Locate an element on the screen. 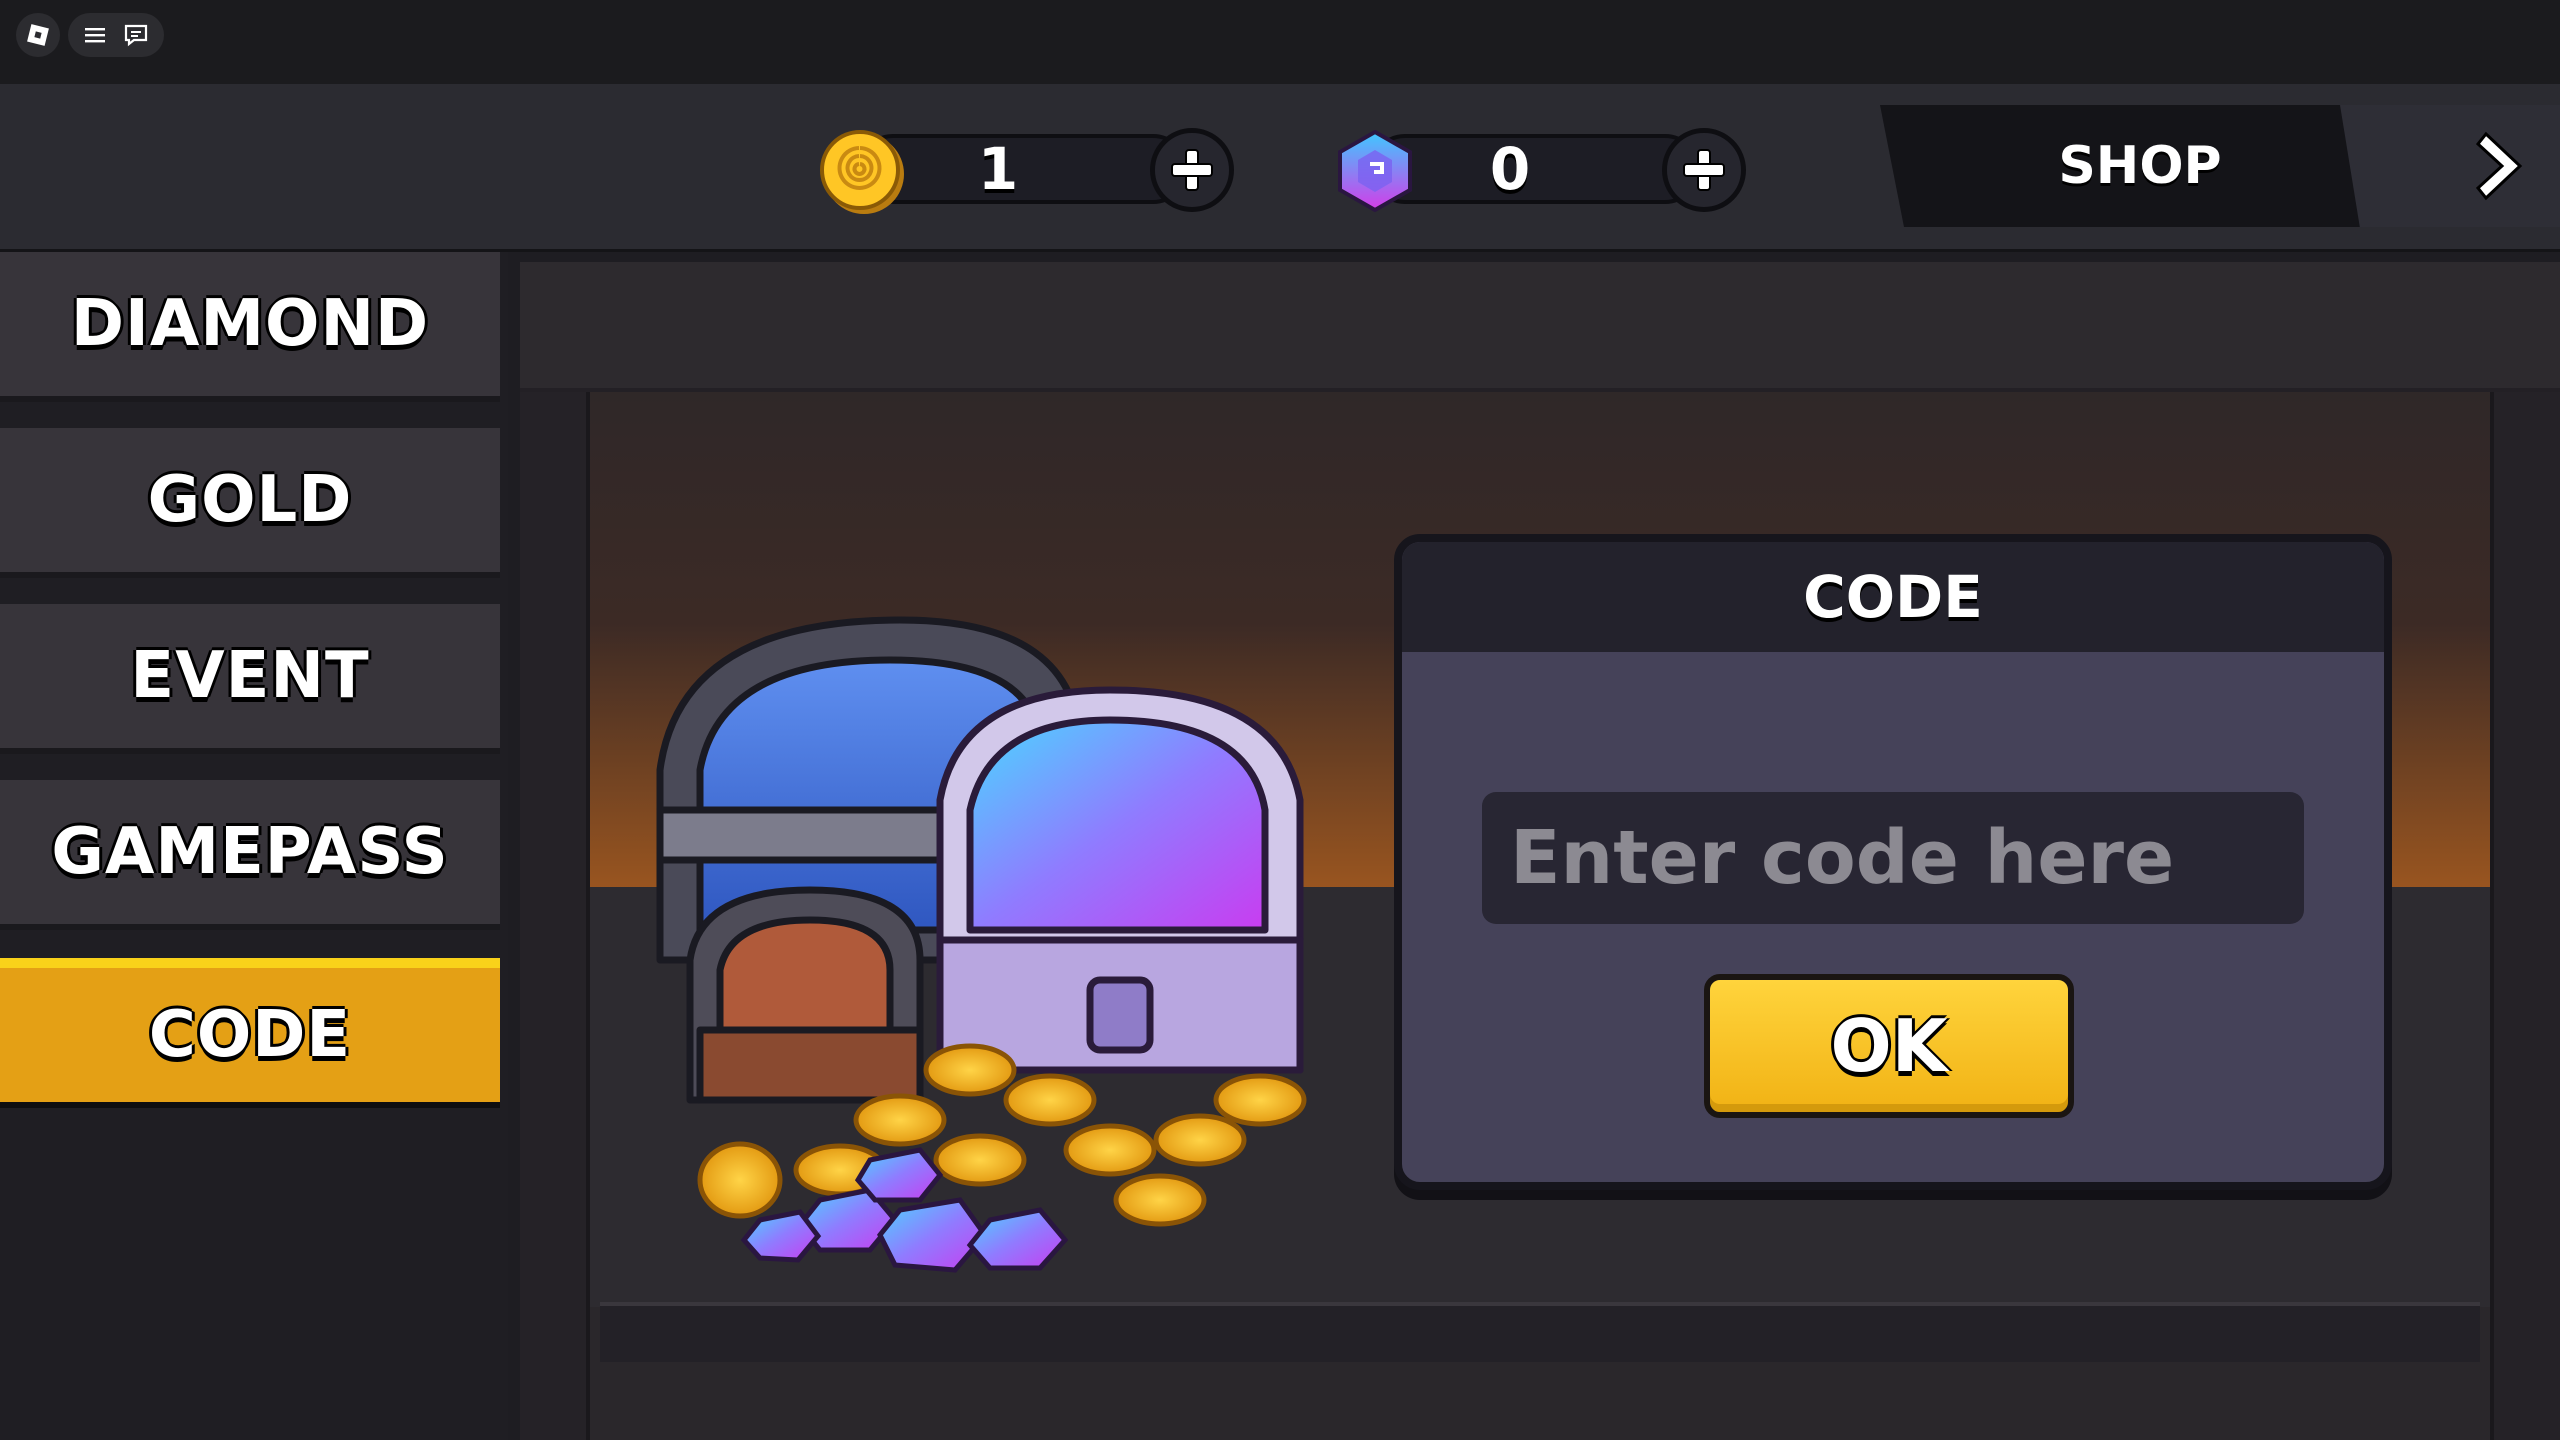 This screenshot has height=1440, width=2560. diamond-counter: 0 is located at coordinates (1538, 169).